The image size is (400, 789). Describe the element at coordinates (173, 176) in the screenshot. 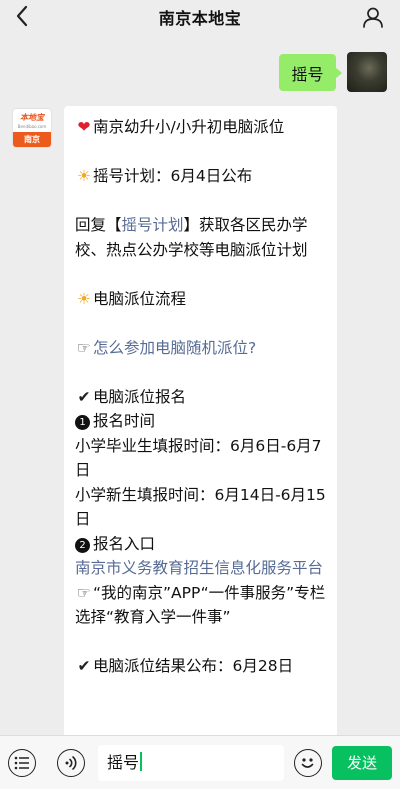

I see `plan-text: 摇号计划：6月4日公布` at that location.